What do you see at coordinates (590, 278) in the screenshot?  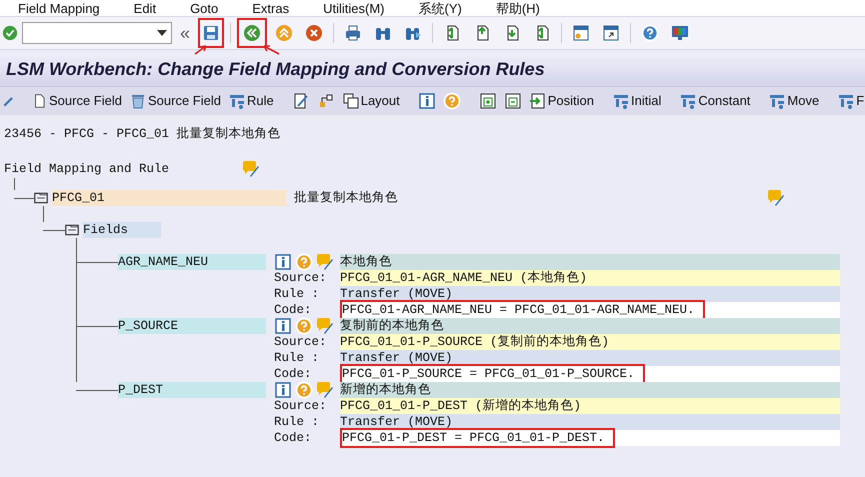 I see `source-value: PFCG_01_01-AGR_NAME_NEU (本地角色)` at bounding box center [590, 278].